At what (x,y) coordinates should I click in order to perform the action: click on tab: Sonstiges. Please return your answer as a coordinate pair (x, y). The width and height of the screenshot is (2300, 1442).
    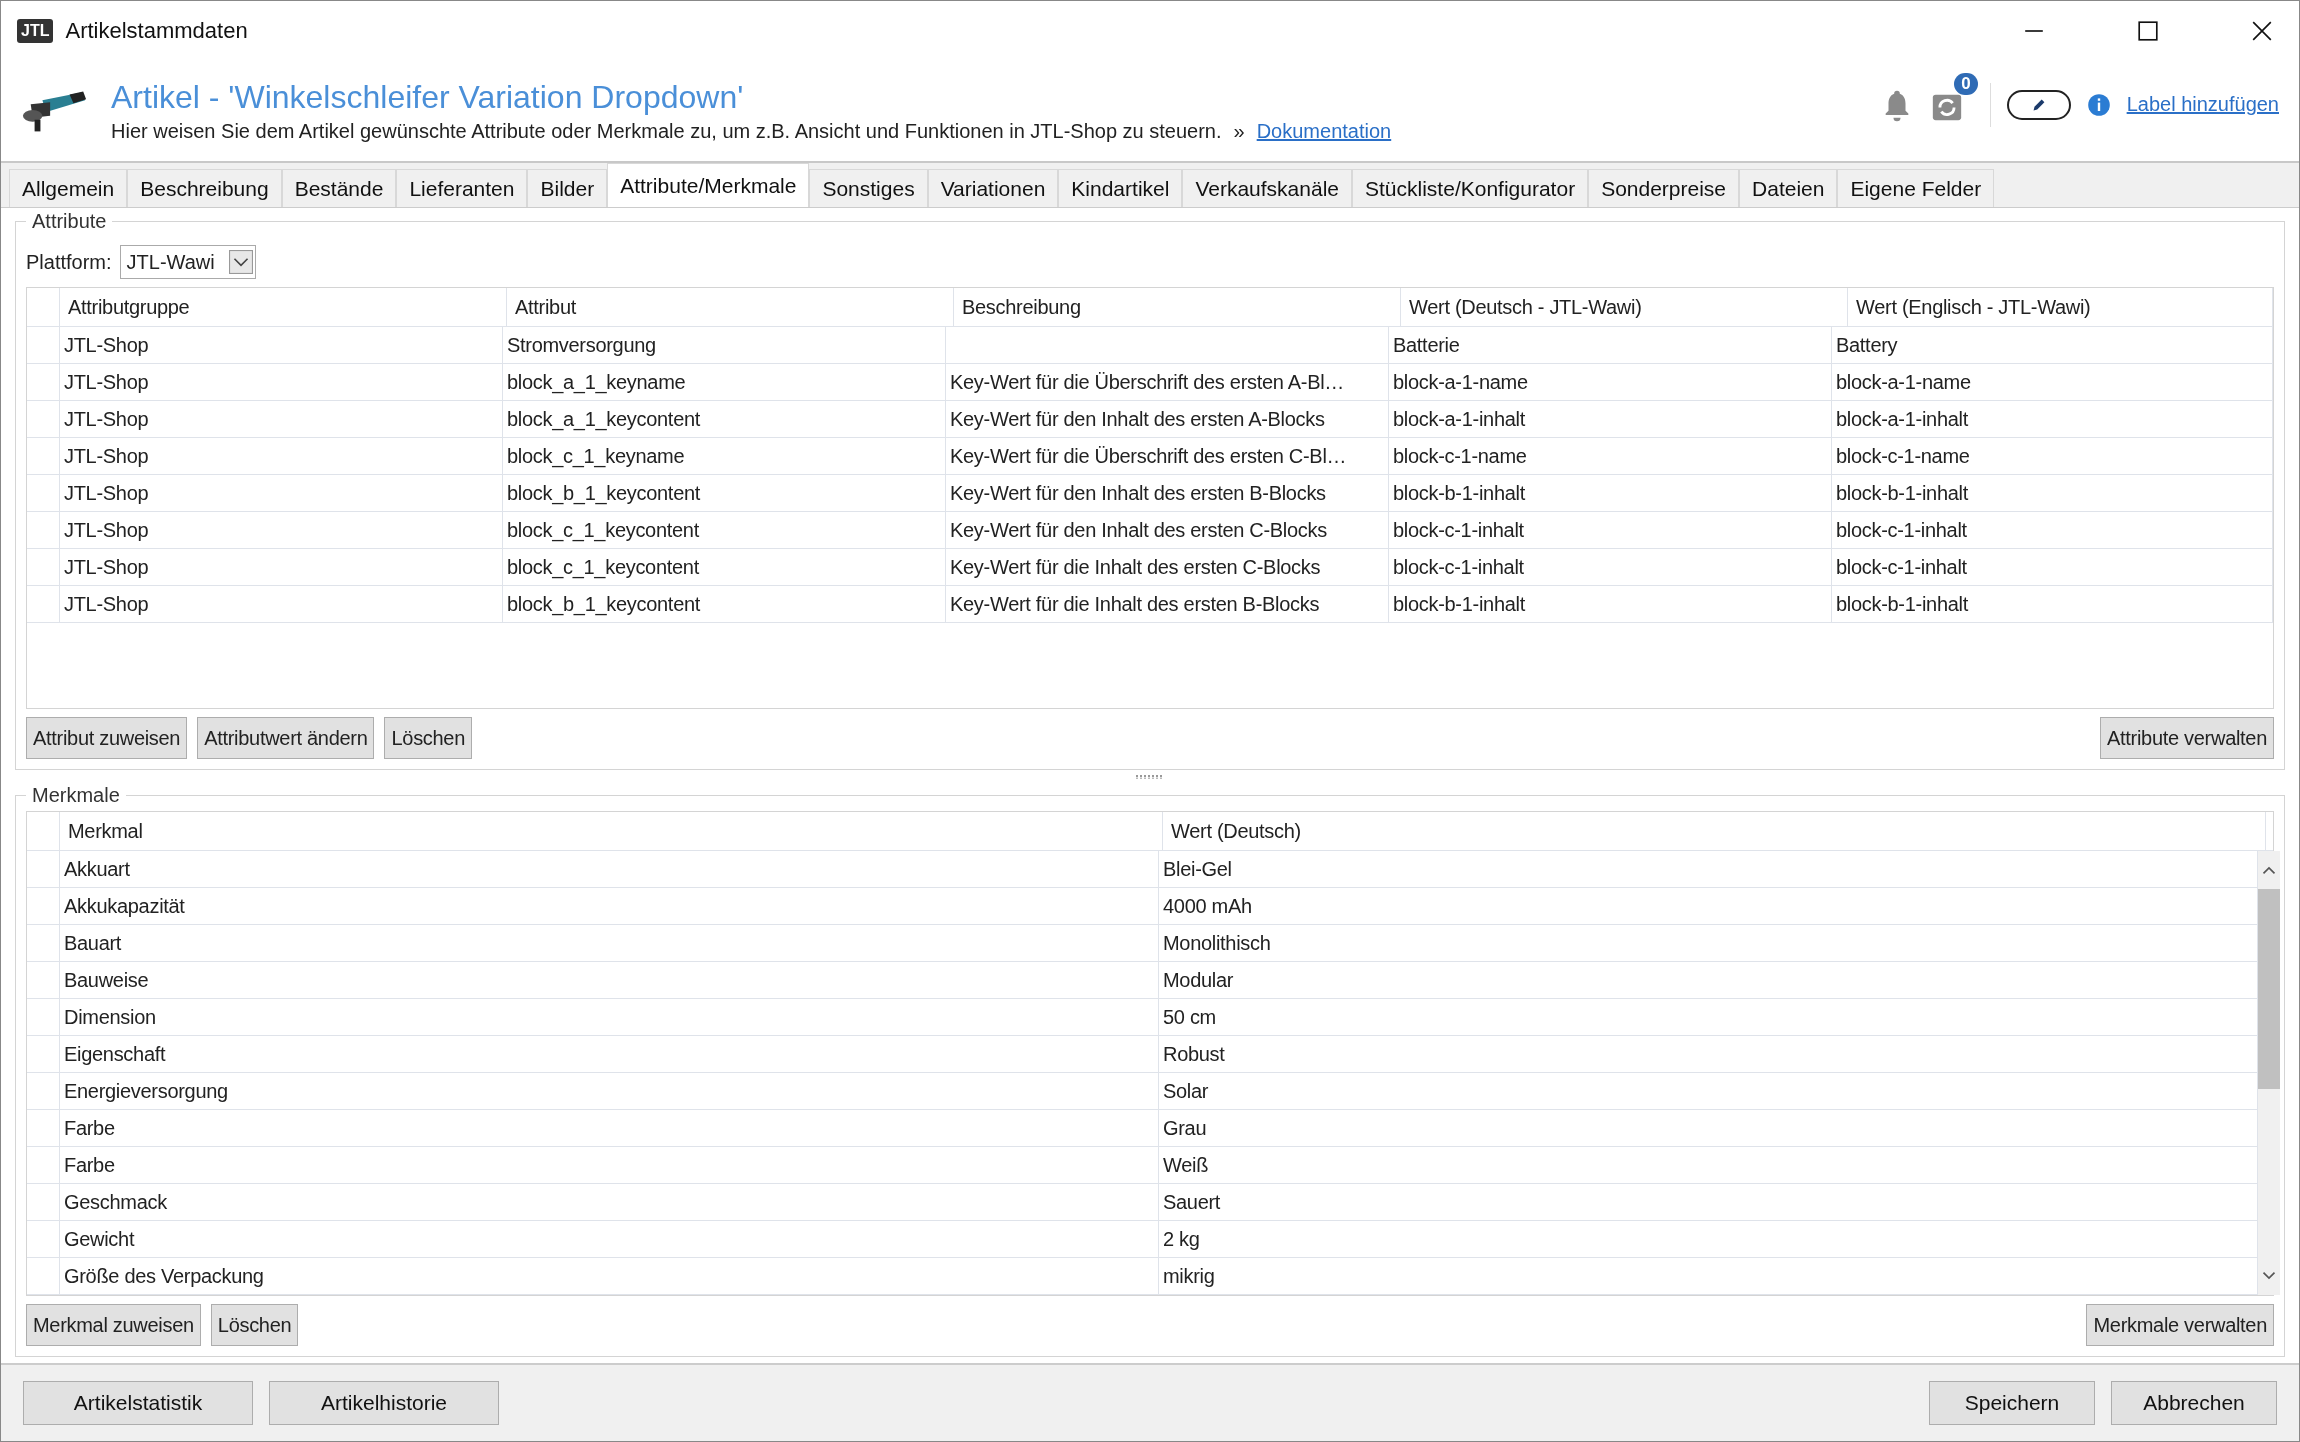
    Looking at the image, I should click on (868, 188).